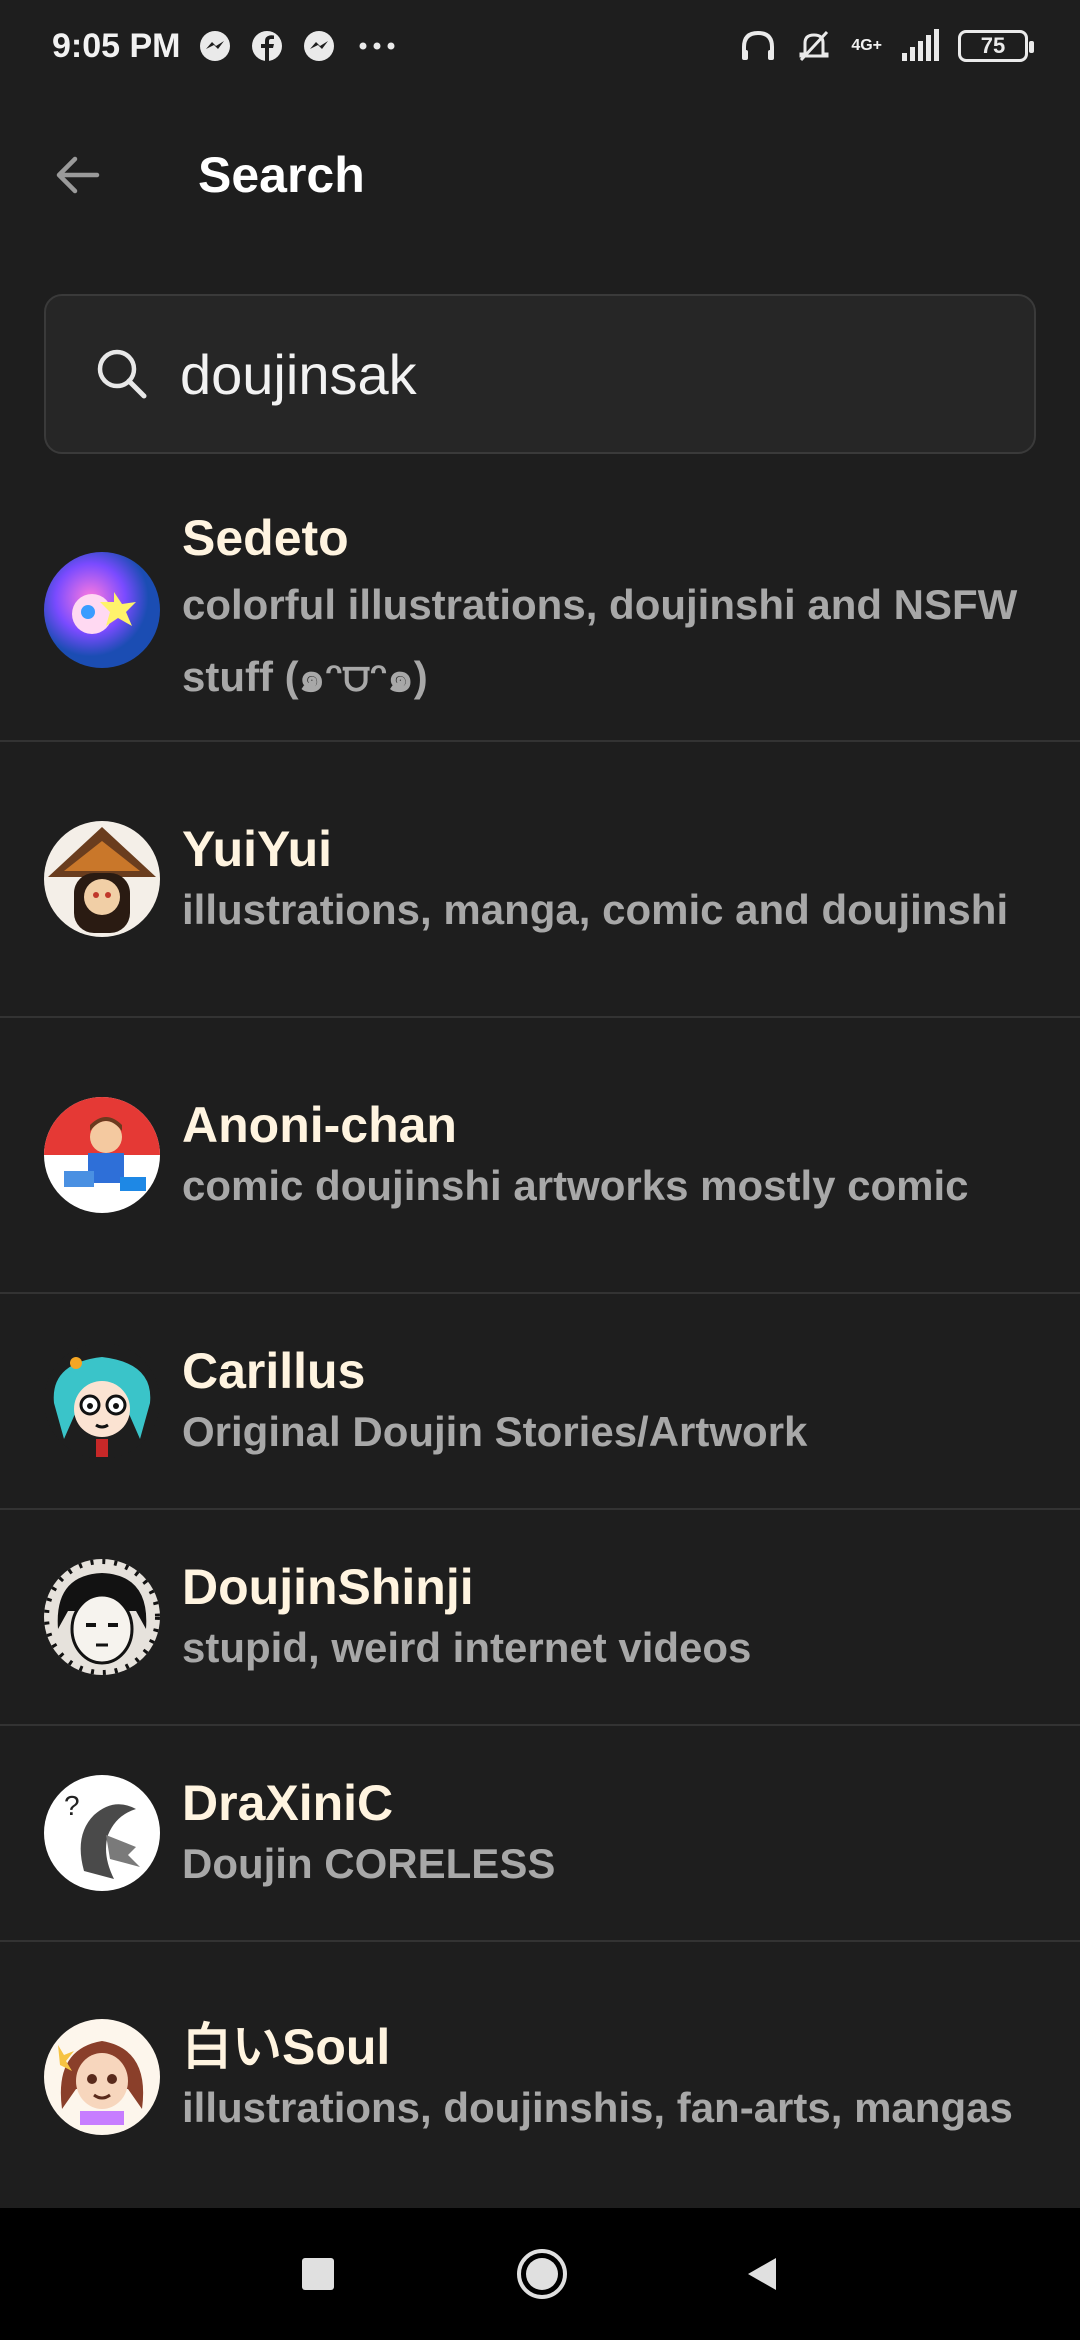 The height and width of the screenshot is (2340, 1080). Describe the element at coordinates (540, 175) in the screenshot. I see `header: Search` at that location.